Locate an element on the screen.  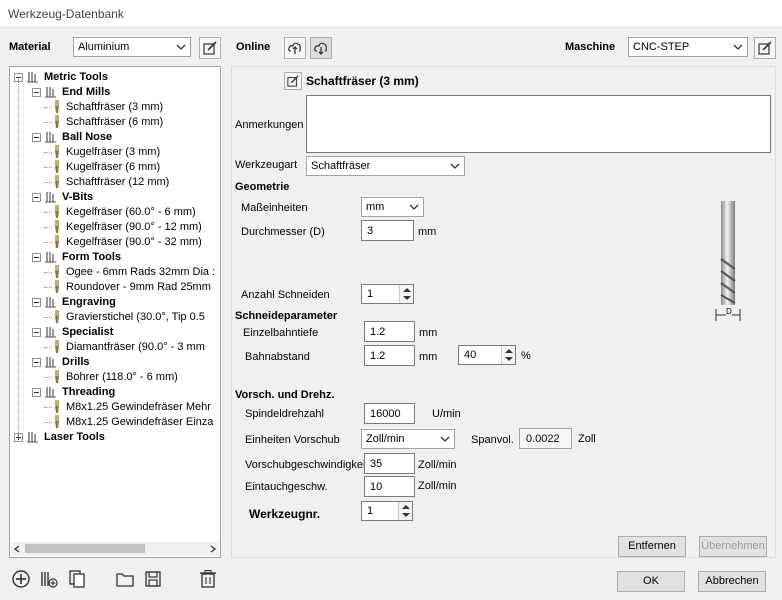
stepover-label: Bahnabstand is located at coordinates (277, 357).